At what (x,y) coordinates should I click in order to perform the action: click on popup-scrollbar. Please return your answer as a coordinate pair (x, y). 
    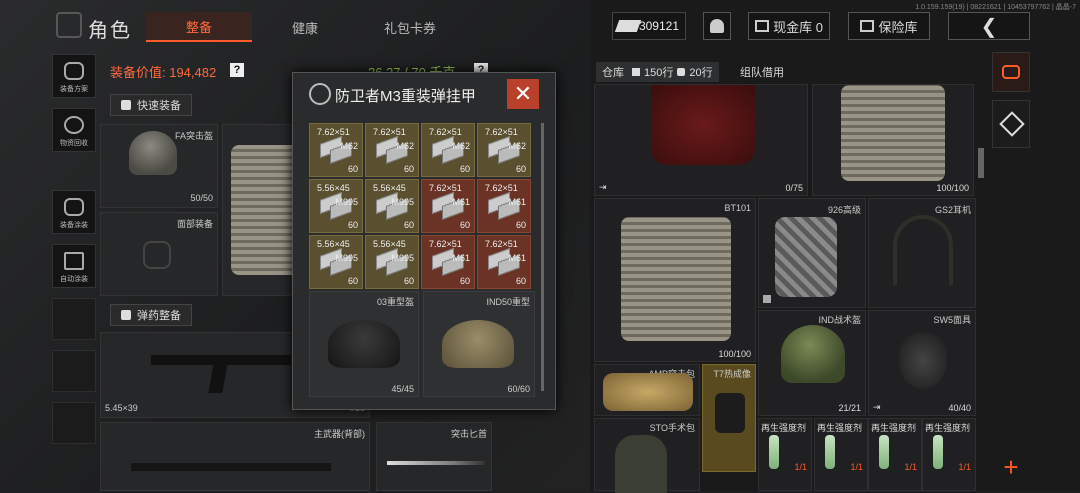
    Looking at the image, I should click on (542, 257).